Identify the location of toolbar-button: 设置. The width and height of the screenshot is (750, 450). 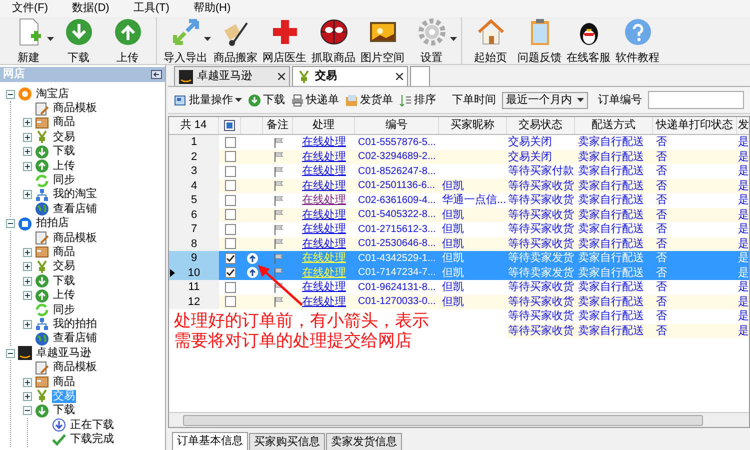
(431, 41).